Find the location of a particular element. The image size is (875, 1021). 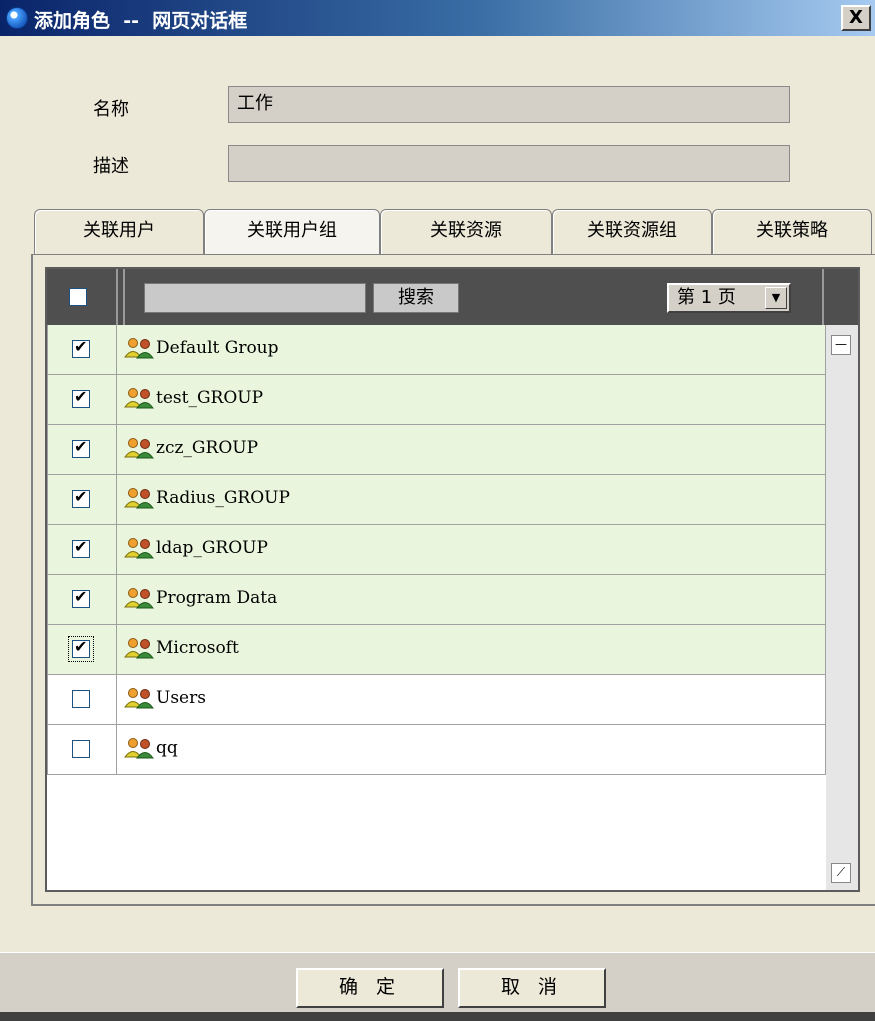

window-title: 添加角色 -- 网页对话框 is located at coordinates (141, 21).